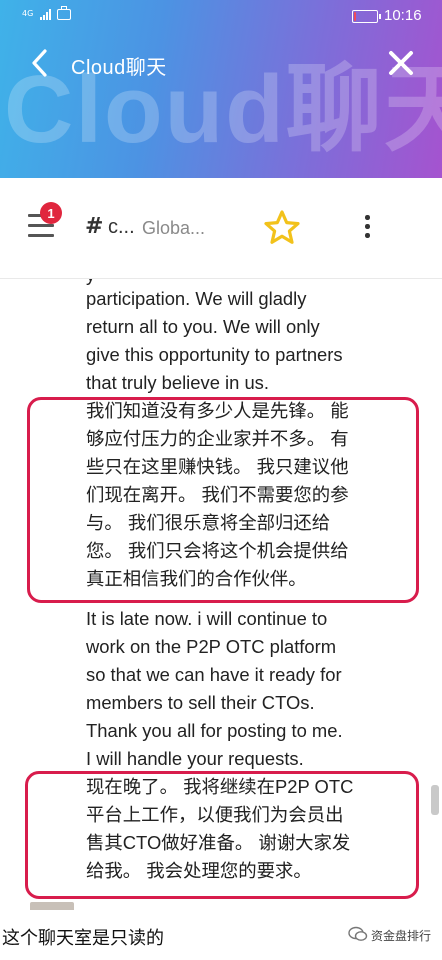 Image resolution: width=442 pixels, height=960 pixels. I want to click on wechat-icon, so click(358, 933).